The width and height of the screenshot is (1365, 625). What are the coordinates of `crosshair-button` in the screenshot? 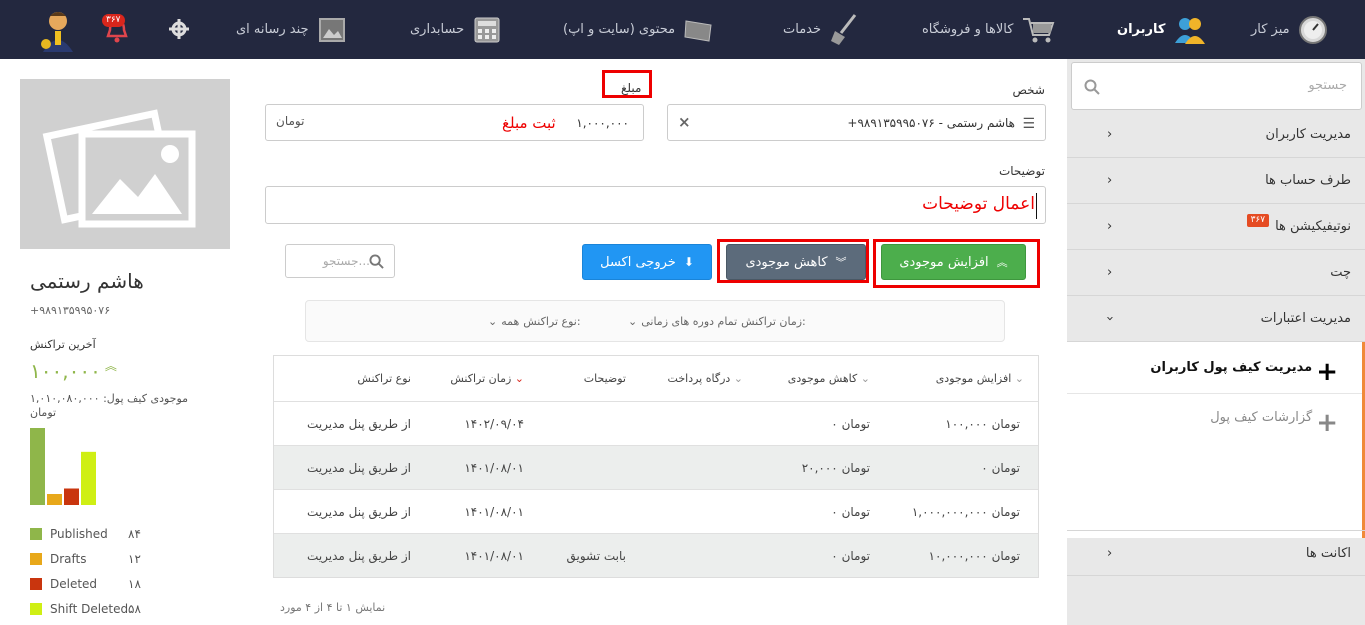 It's located at (179, 29).